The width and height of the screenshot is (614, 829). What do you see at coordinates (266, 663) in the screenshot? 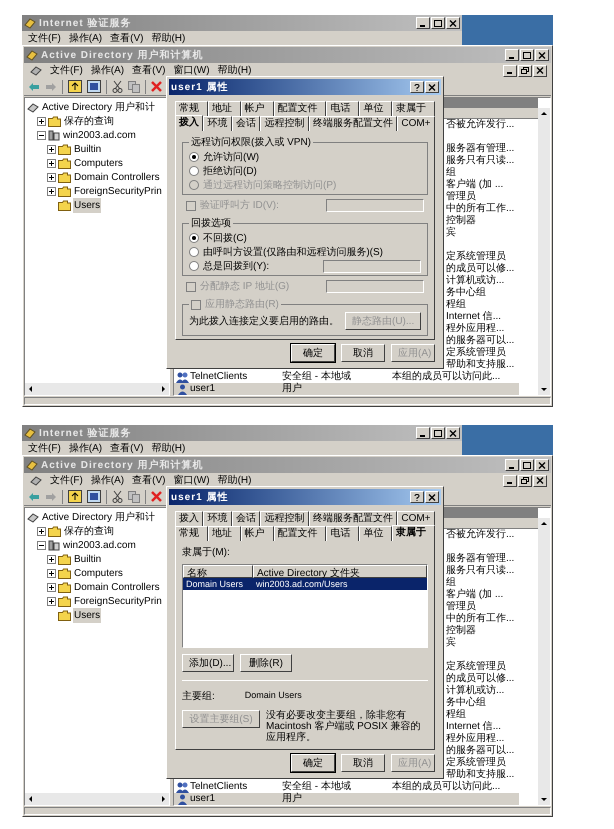
I see `remove-button: 删除(R)` at bounding box center [266, 663].